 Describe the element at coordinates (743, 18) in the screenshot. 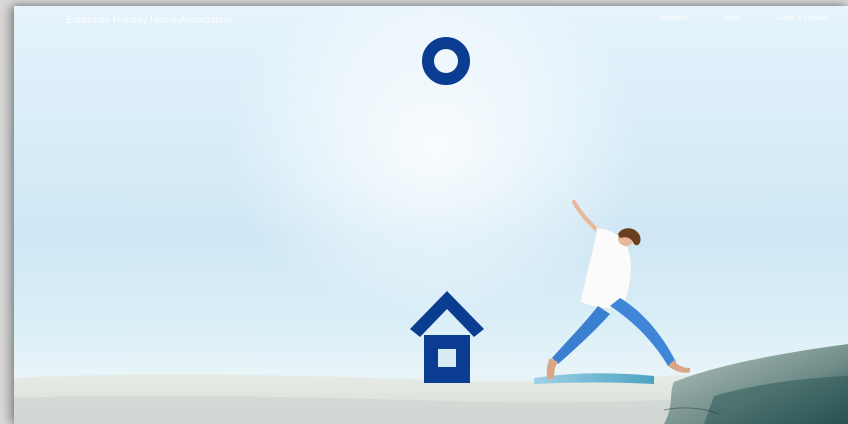

I see `main-nav: Members News About & Contact` at that location.